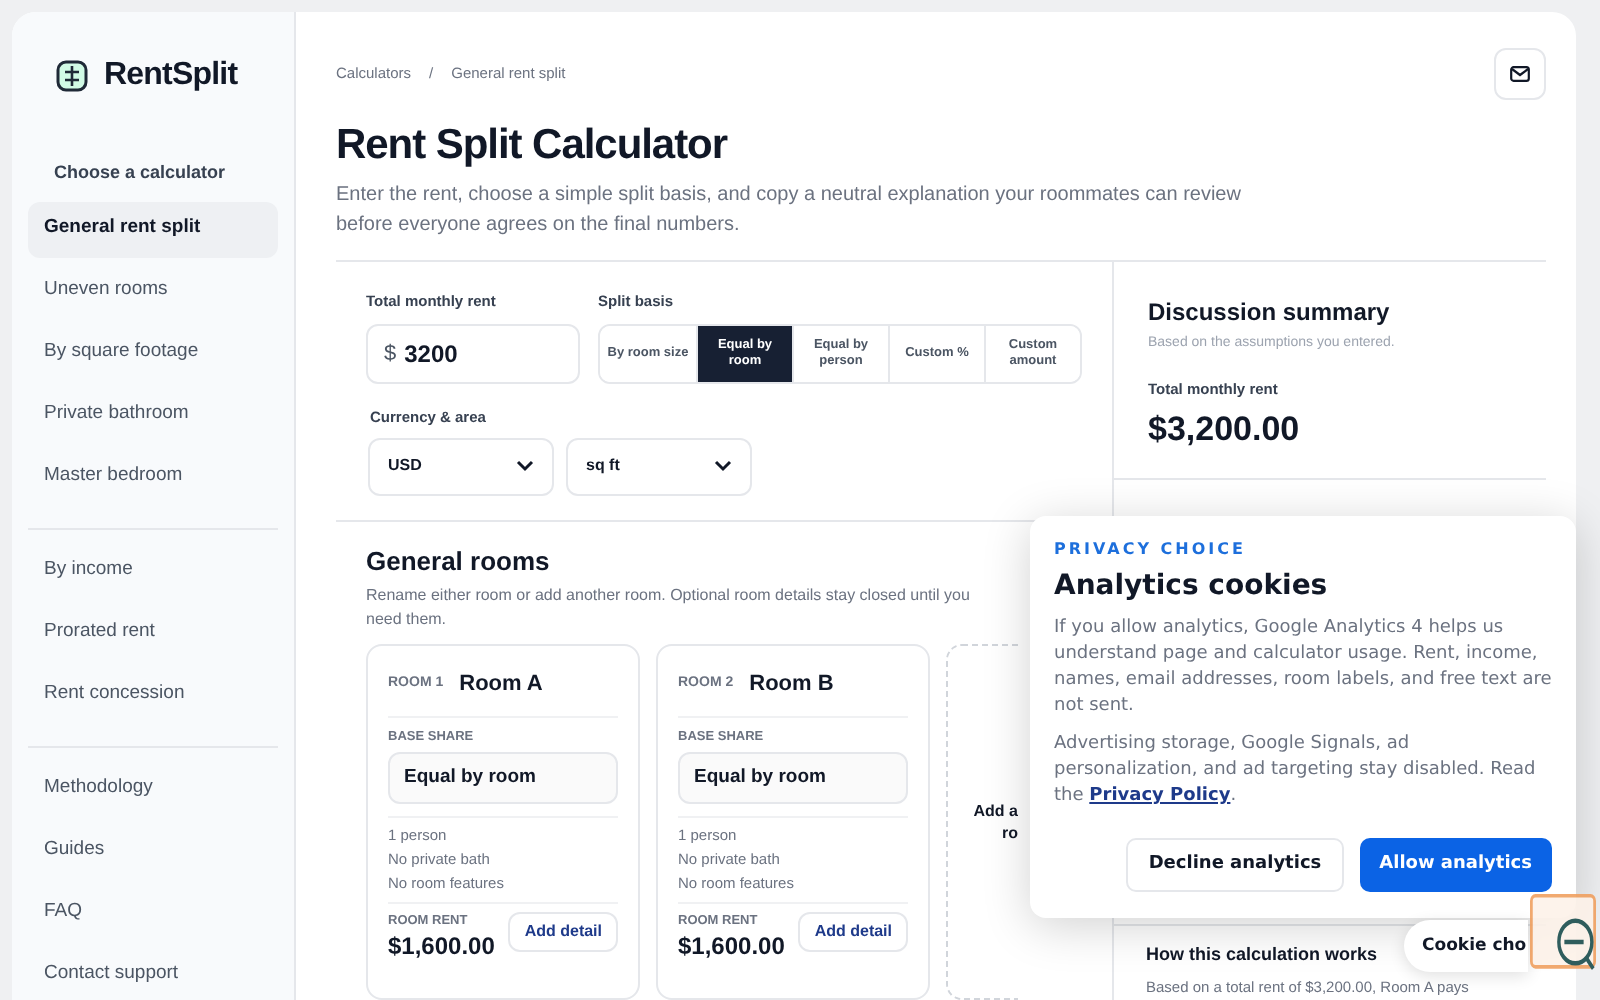  I want to click on add-room-card: Add a ro, so click(982, 822).